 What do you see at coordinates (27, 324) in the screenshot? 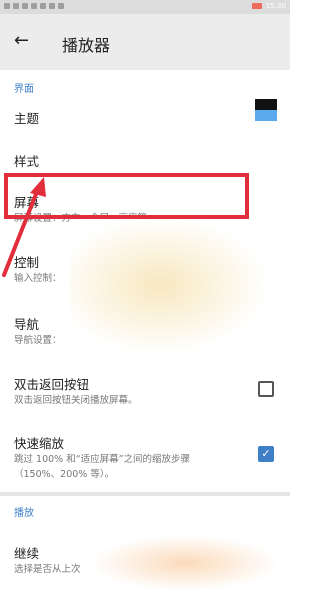
I see `setting-navigation-title: 导航` at bounding box center [27, 324].